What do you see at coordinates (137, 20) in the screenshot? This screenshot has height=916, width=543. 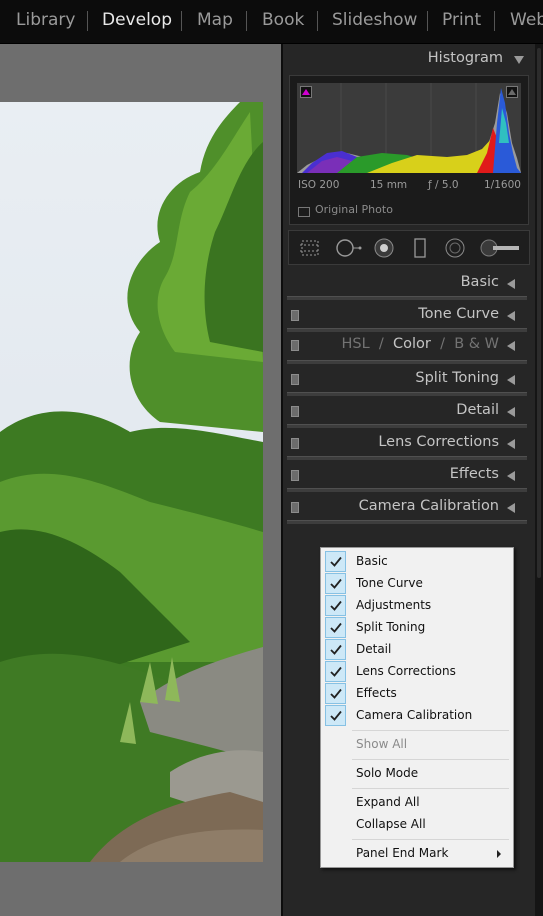 I see `module-develop: Develop` at bounding box center [137, 20].